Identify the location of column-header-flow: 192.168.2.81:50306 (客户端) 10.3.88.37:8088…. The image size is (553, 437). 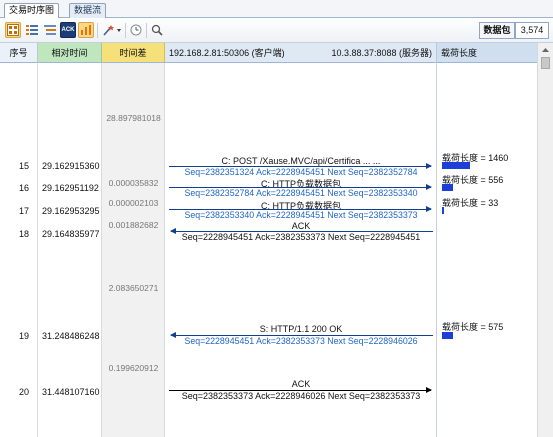
(301, 53).